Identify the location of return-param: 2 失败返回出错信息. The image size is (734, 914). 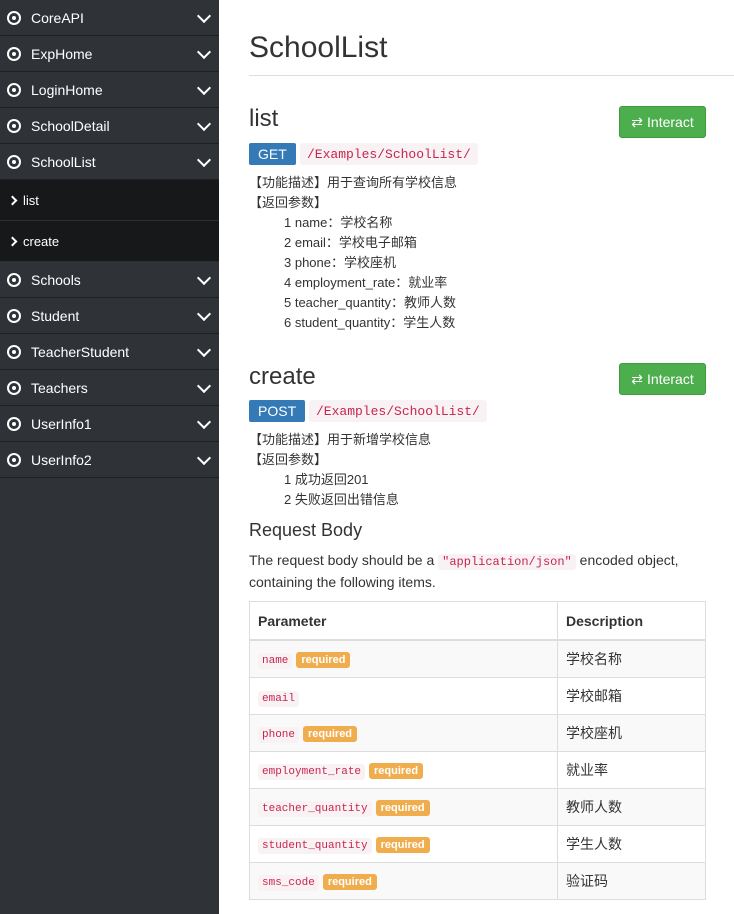
(341, 499).